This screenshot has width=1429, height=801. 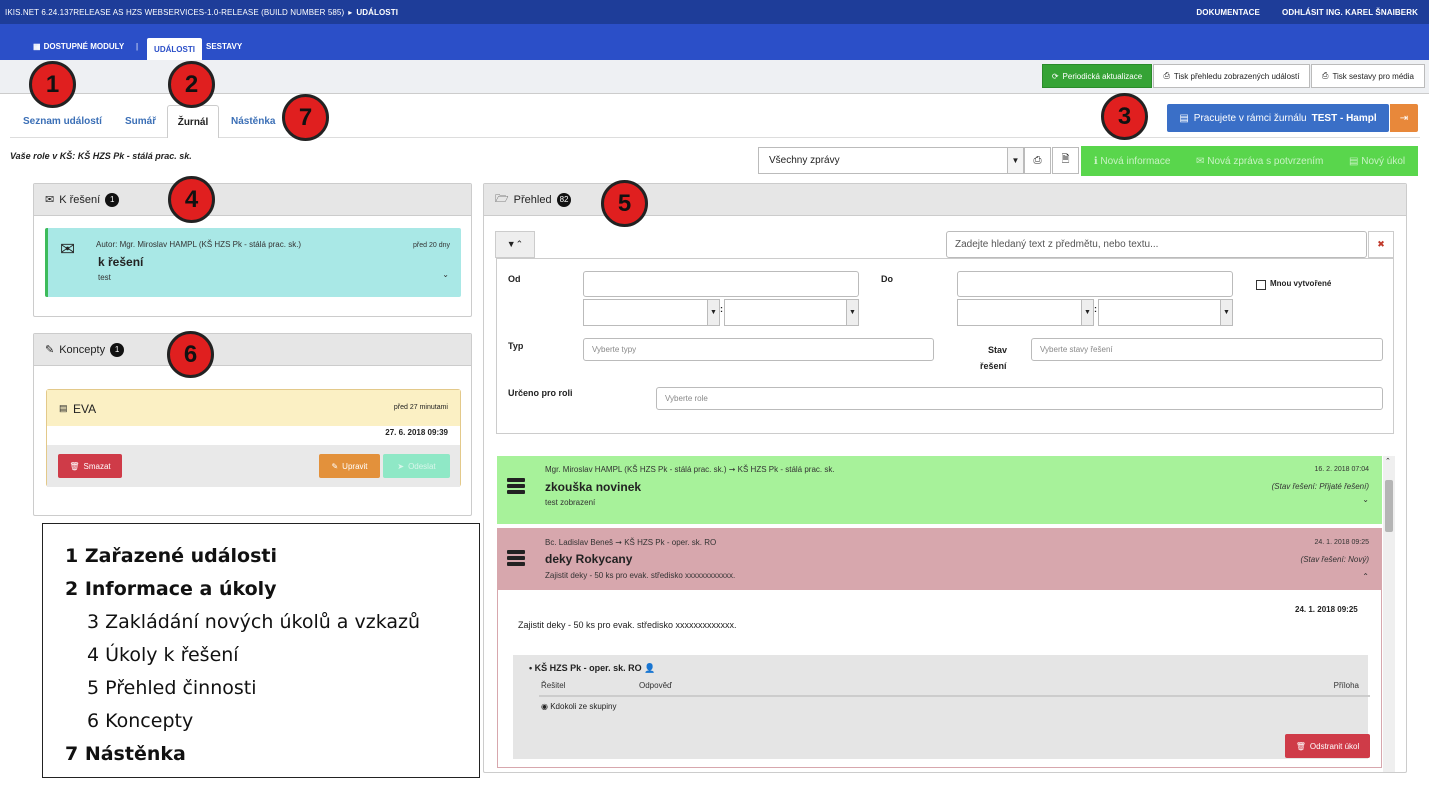 I want to click on pencil-icon: ✎, so click(x=50, y=350).